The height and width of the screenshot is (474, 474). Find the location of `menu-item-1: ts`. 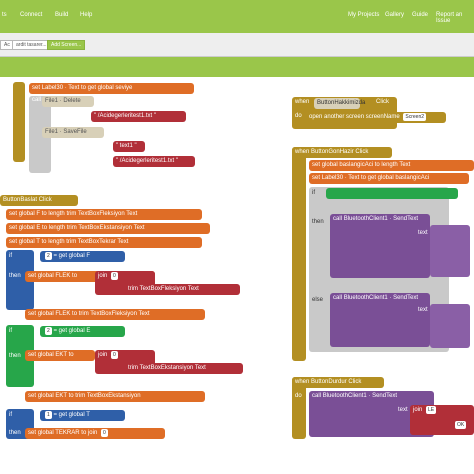

menu-item-1: ts is located at coordinates (4, 15).